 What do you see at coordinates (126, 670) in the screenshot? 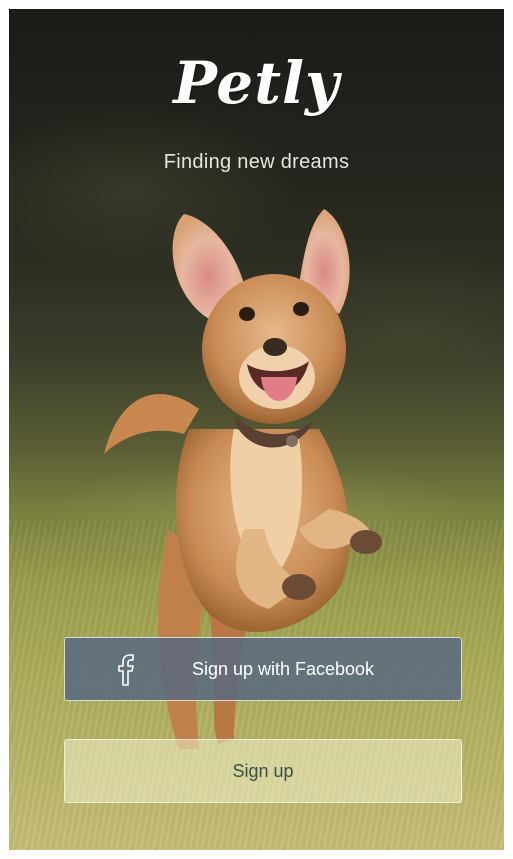
I see `facebook-f-icon` at bounding box center [126, 670].